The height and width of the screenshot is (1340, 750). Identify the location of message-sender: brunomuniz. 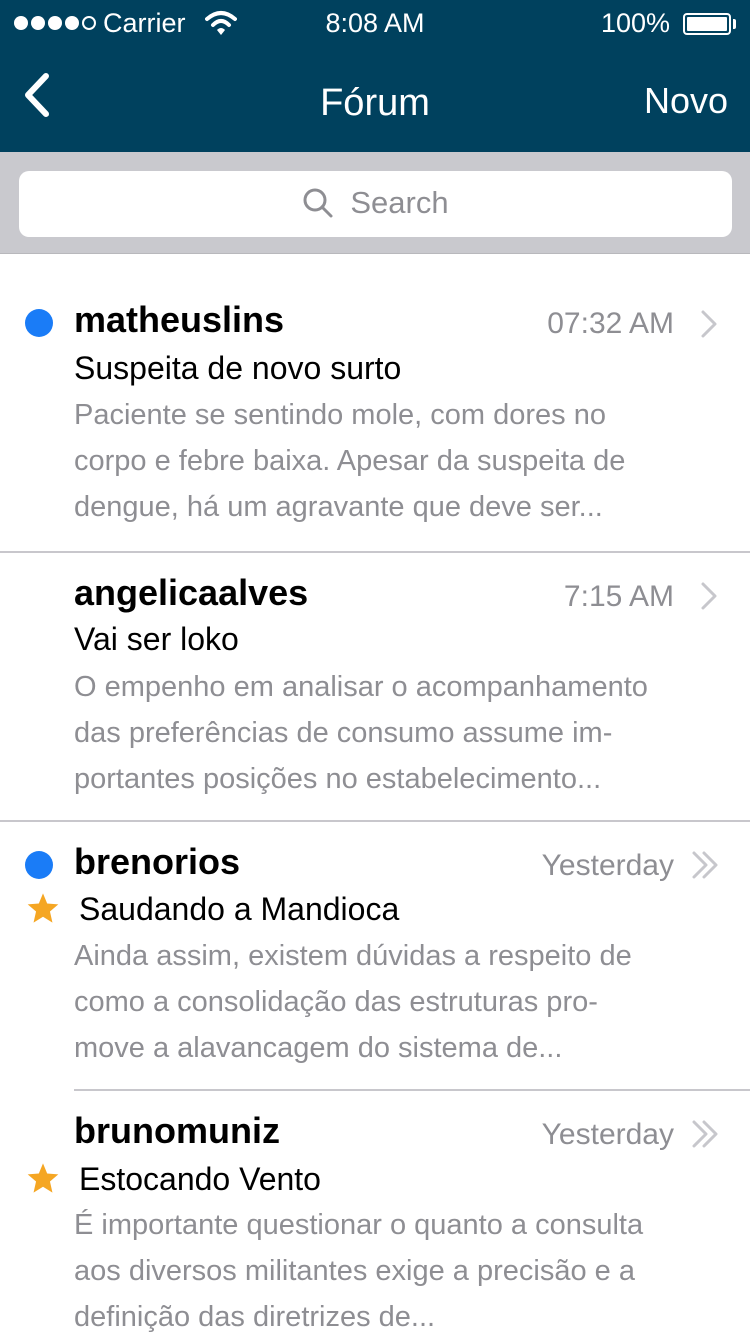
(177, 1130).